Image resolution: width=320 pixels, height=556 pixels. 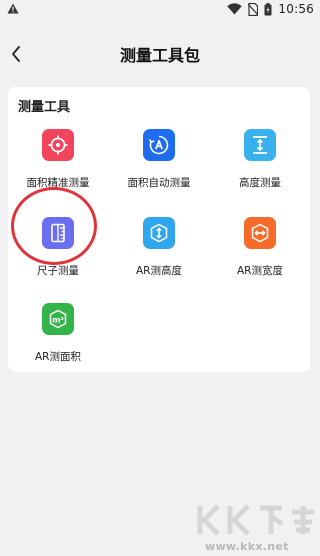 What do you see at coordinates (160, 9) in the screenshot?
I see `status-bar: 10:56` at bounding box center [160, 9].